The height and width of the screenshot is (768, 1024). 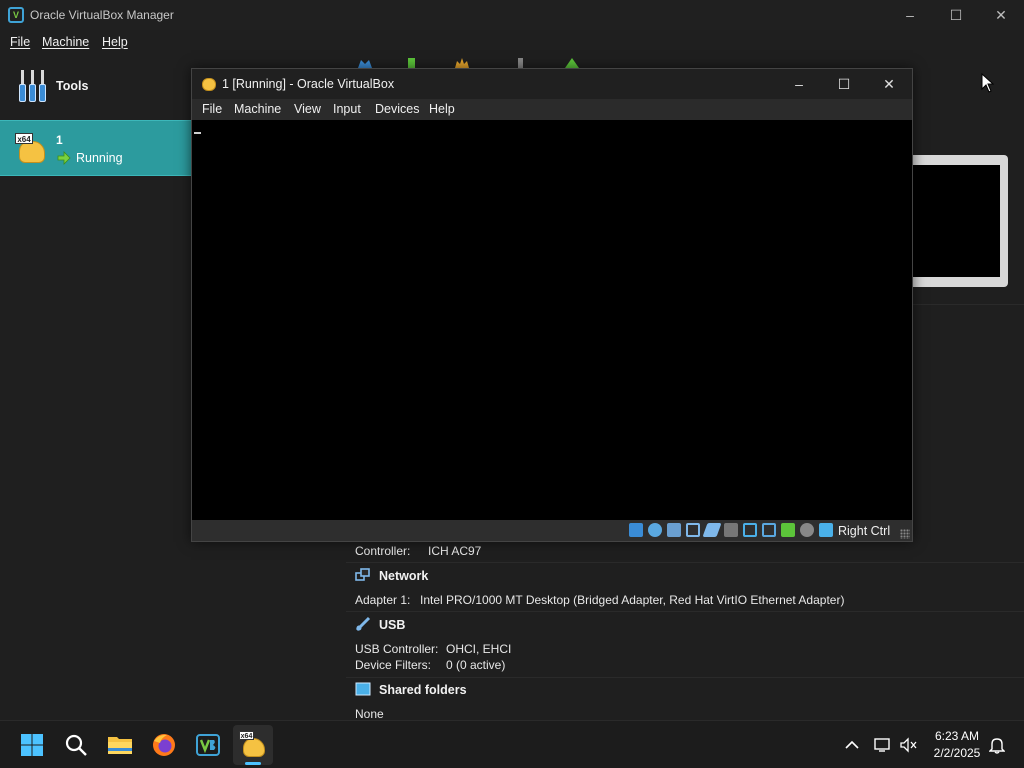 I want to click on menu-help: Help, so click(x=115, y=42).